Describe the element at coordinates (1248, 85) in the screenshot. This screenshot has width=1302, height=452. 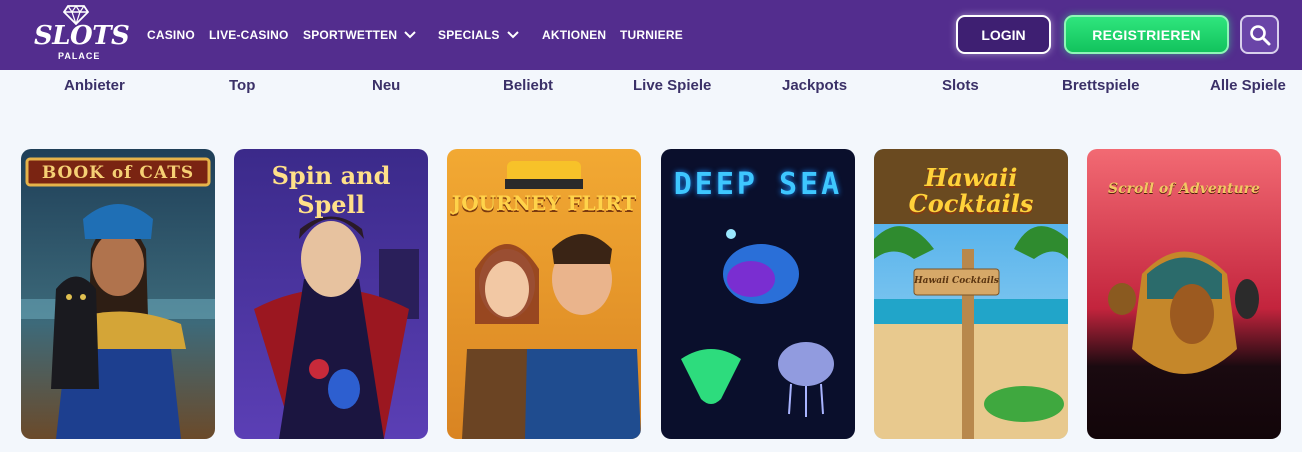
I see `category-alle-spiele: Alle Spiele` at that location.